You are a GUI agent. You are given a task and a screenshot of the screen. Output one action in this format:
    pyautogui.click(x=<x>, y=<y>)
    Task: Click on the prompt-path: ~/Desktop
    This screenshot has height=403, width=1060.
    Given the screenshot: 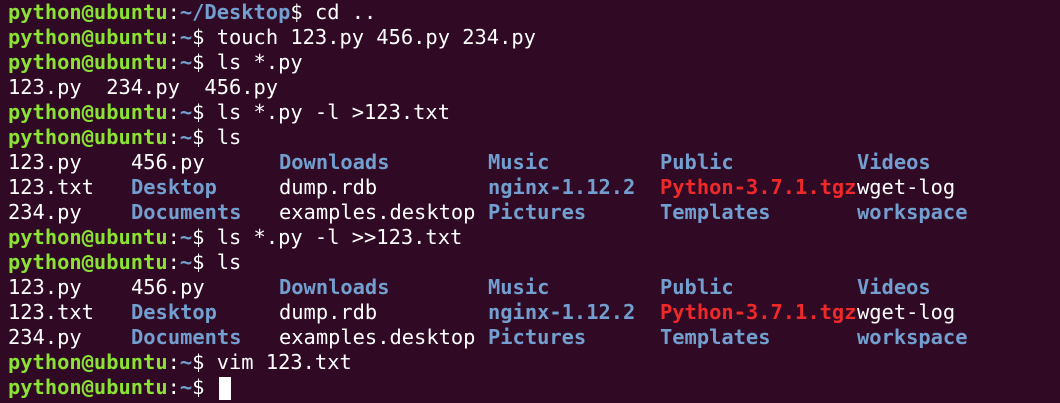 What is the action you would take?
    pyautogui.click(x=235, y=12)
    